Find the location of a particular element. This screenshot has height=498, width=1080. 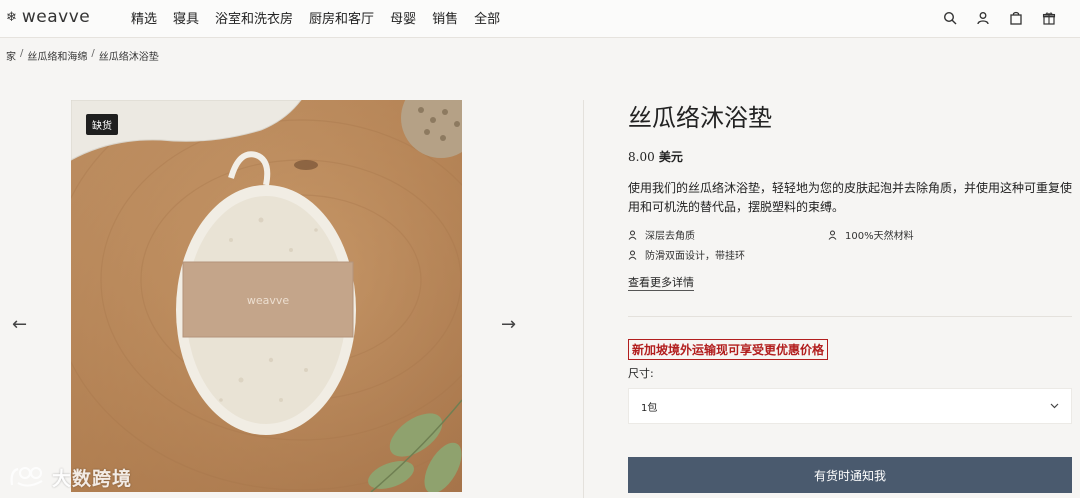

price-amount: 8.00 is located at coordinates (641, 157).